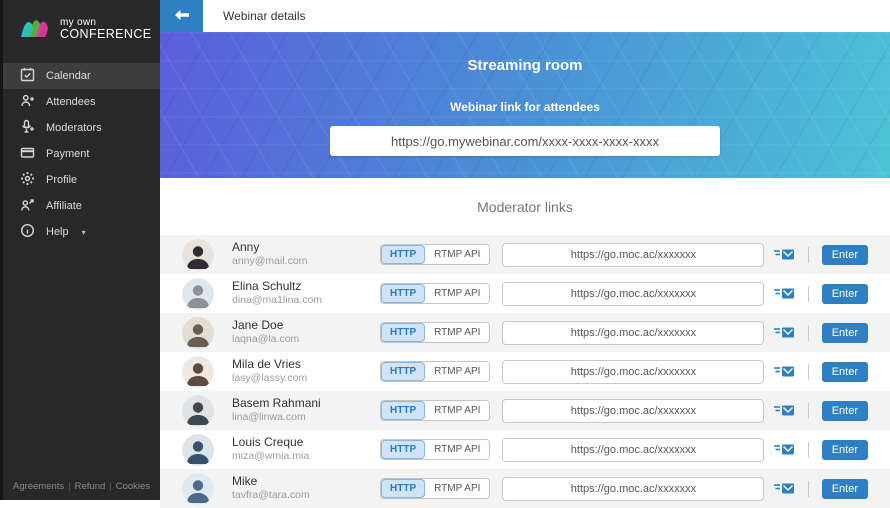 The height and width of the screenshot is (508, 890). What do you see at coordinates (90, 486) in the screenshot?
I see `refund-link: Refund` at bounding box center [90, 486].